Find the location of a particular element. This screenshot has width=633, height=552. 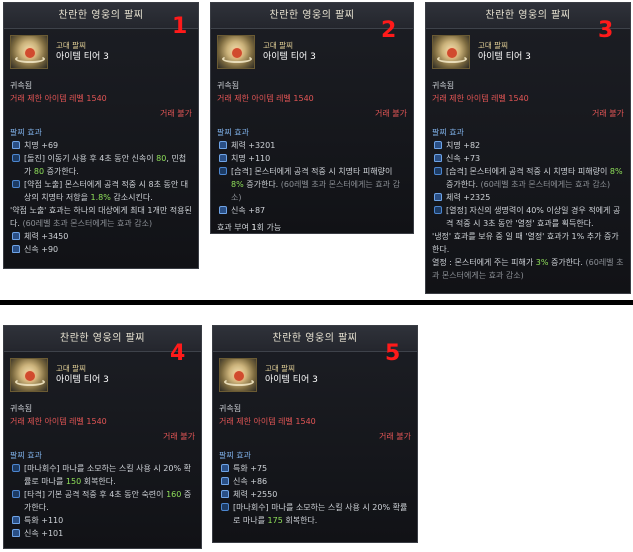

panel-number: 2 is located at coordinates (389, 30).